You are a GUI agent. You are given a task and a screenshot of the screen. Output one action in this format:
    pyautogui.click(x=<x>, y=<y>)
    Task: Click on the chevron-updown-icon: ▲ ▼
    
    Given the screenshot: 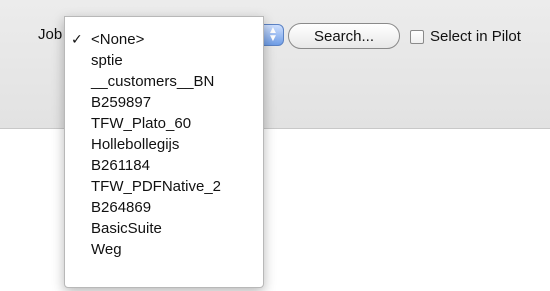 What is the action you would take?
    pyautogui.click(x=273, y=34)
    